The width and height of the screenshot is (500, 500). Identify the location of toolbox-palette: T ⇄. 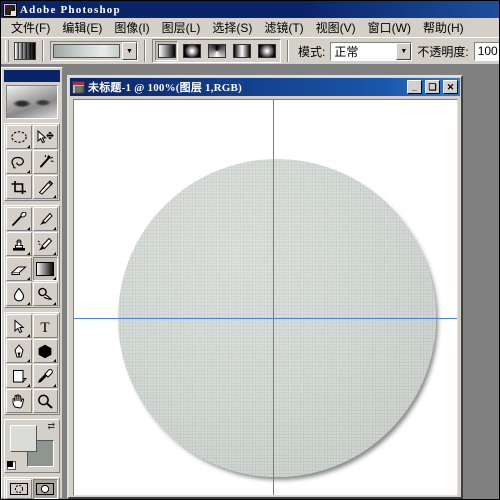
(32, 283).